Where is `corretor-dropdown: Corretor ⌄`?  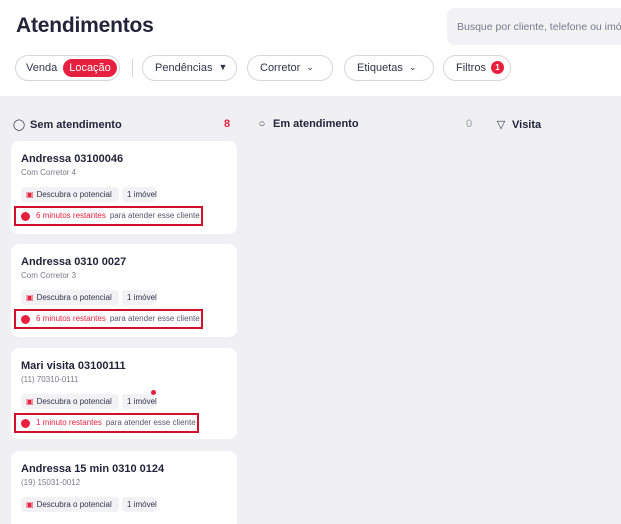
corretor-dropdown: Corretor ⌄ is located at coordinates (290, 68).